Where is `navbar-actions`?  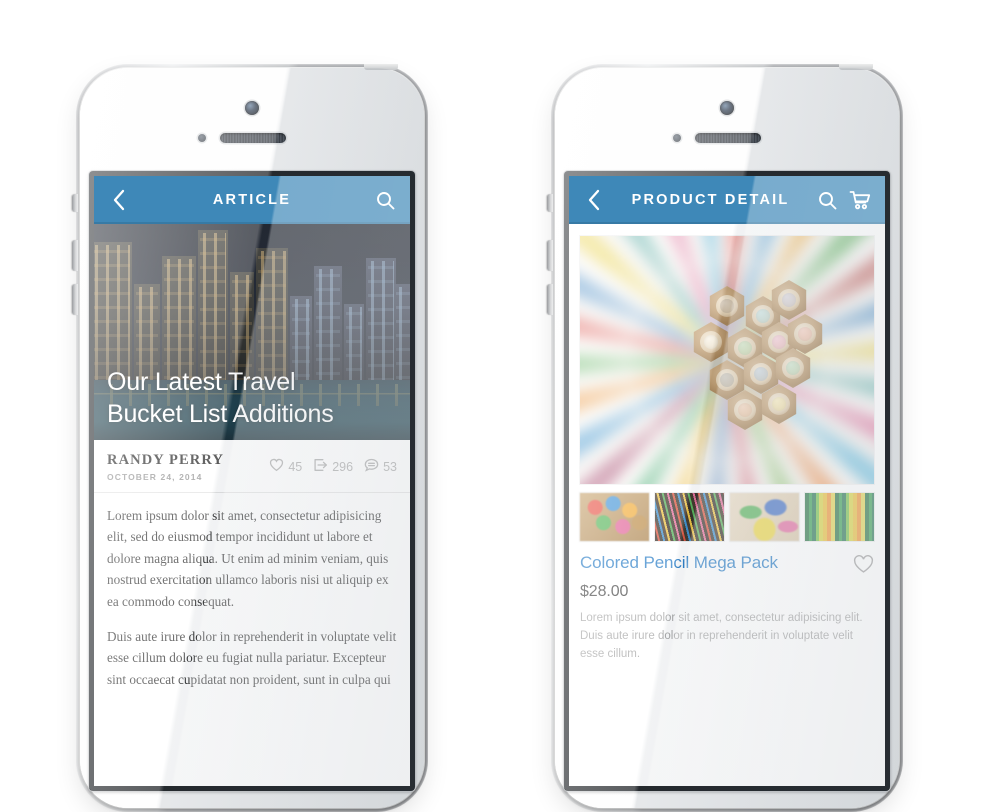
navbar-actions is located at coordinates (843, 200).